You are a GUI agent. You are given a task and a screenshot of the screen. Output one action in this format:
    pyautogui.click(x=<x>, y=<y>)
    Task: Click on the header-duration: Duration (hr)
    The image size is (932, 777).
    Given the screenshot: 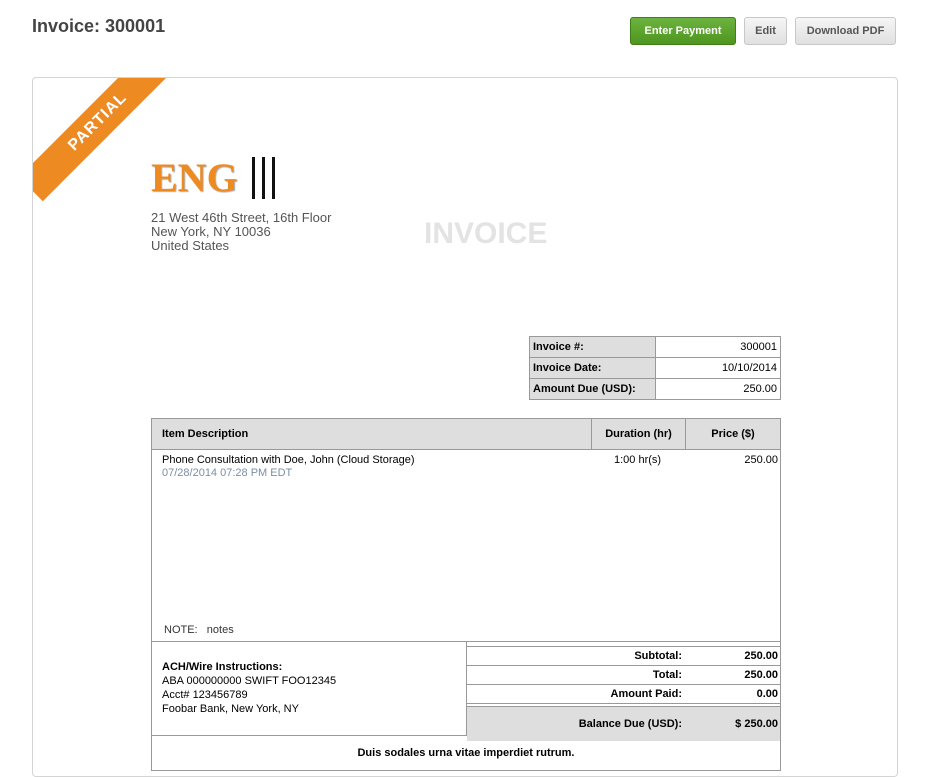 What is the action you would take?
    pyautogui.click(x=639, y=434)
    